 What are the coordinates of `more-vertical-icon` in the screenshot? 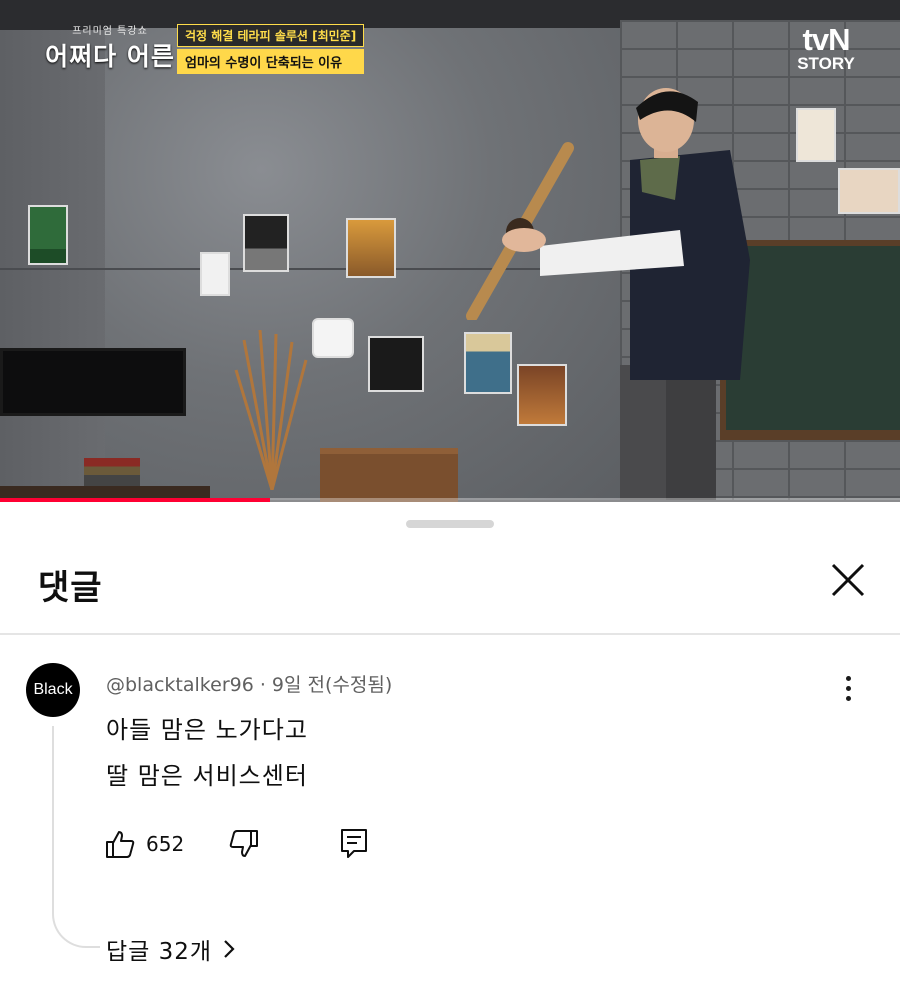 It's located at (848, 688).